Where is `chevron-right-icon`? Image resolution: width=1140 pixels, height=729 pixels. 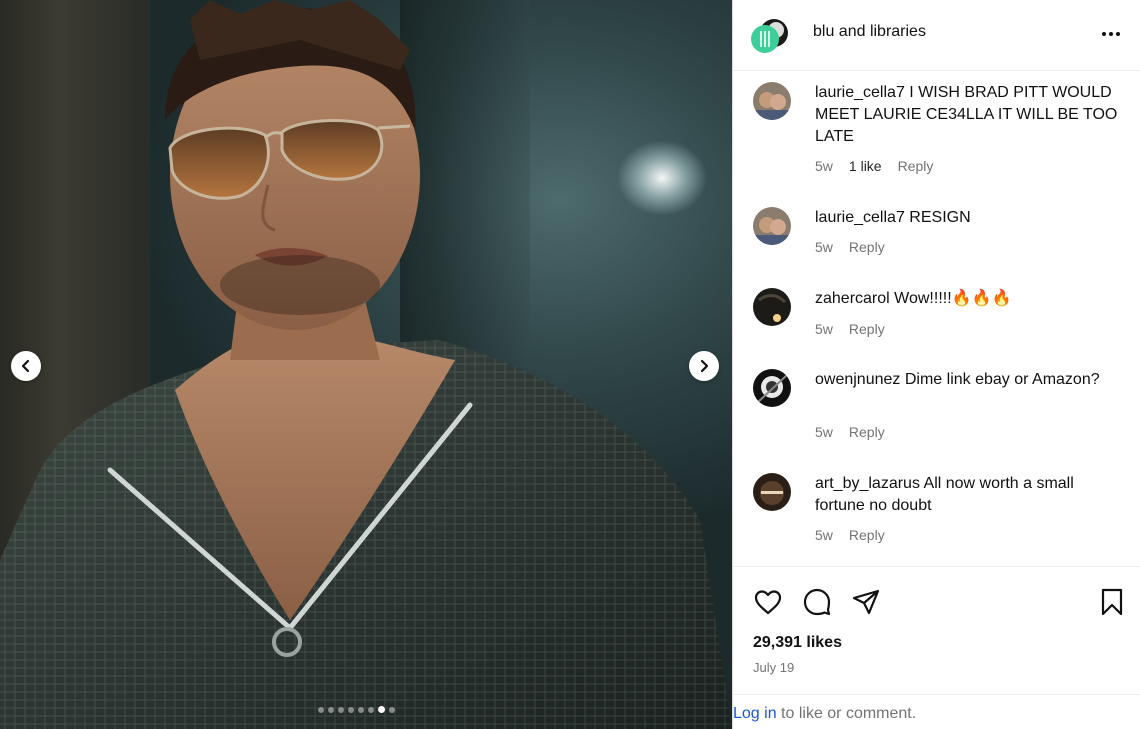
chevron-right-icon is located at coordinates (704, 366).